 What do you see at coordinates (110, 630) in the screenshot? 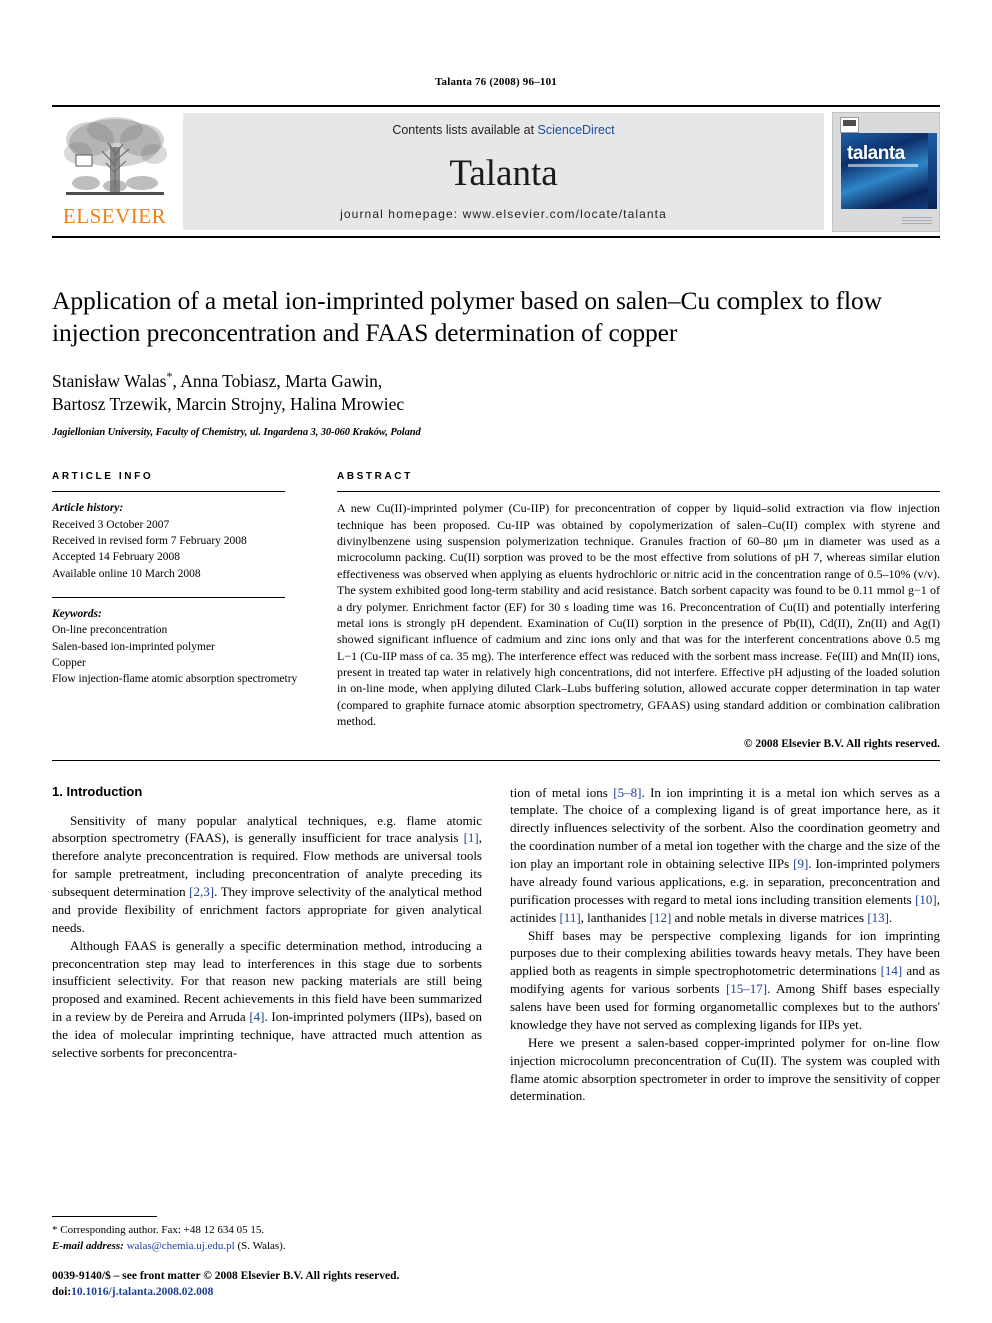
I see `keyword-item: On-line preconcentration` at bounding box center [110, 630].